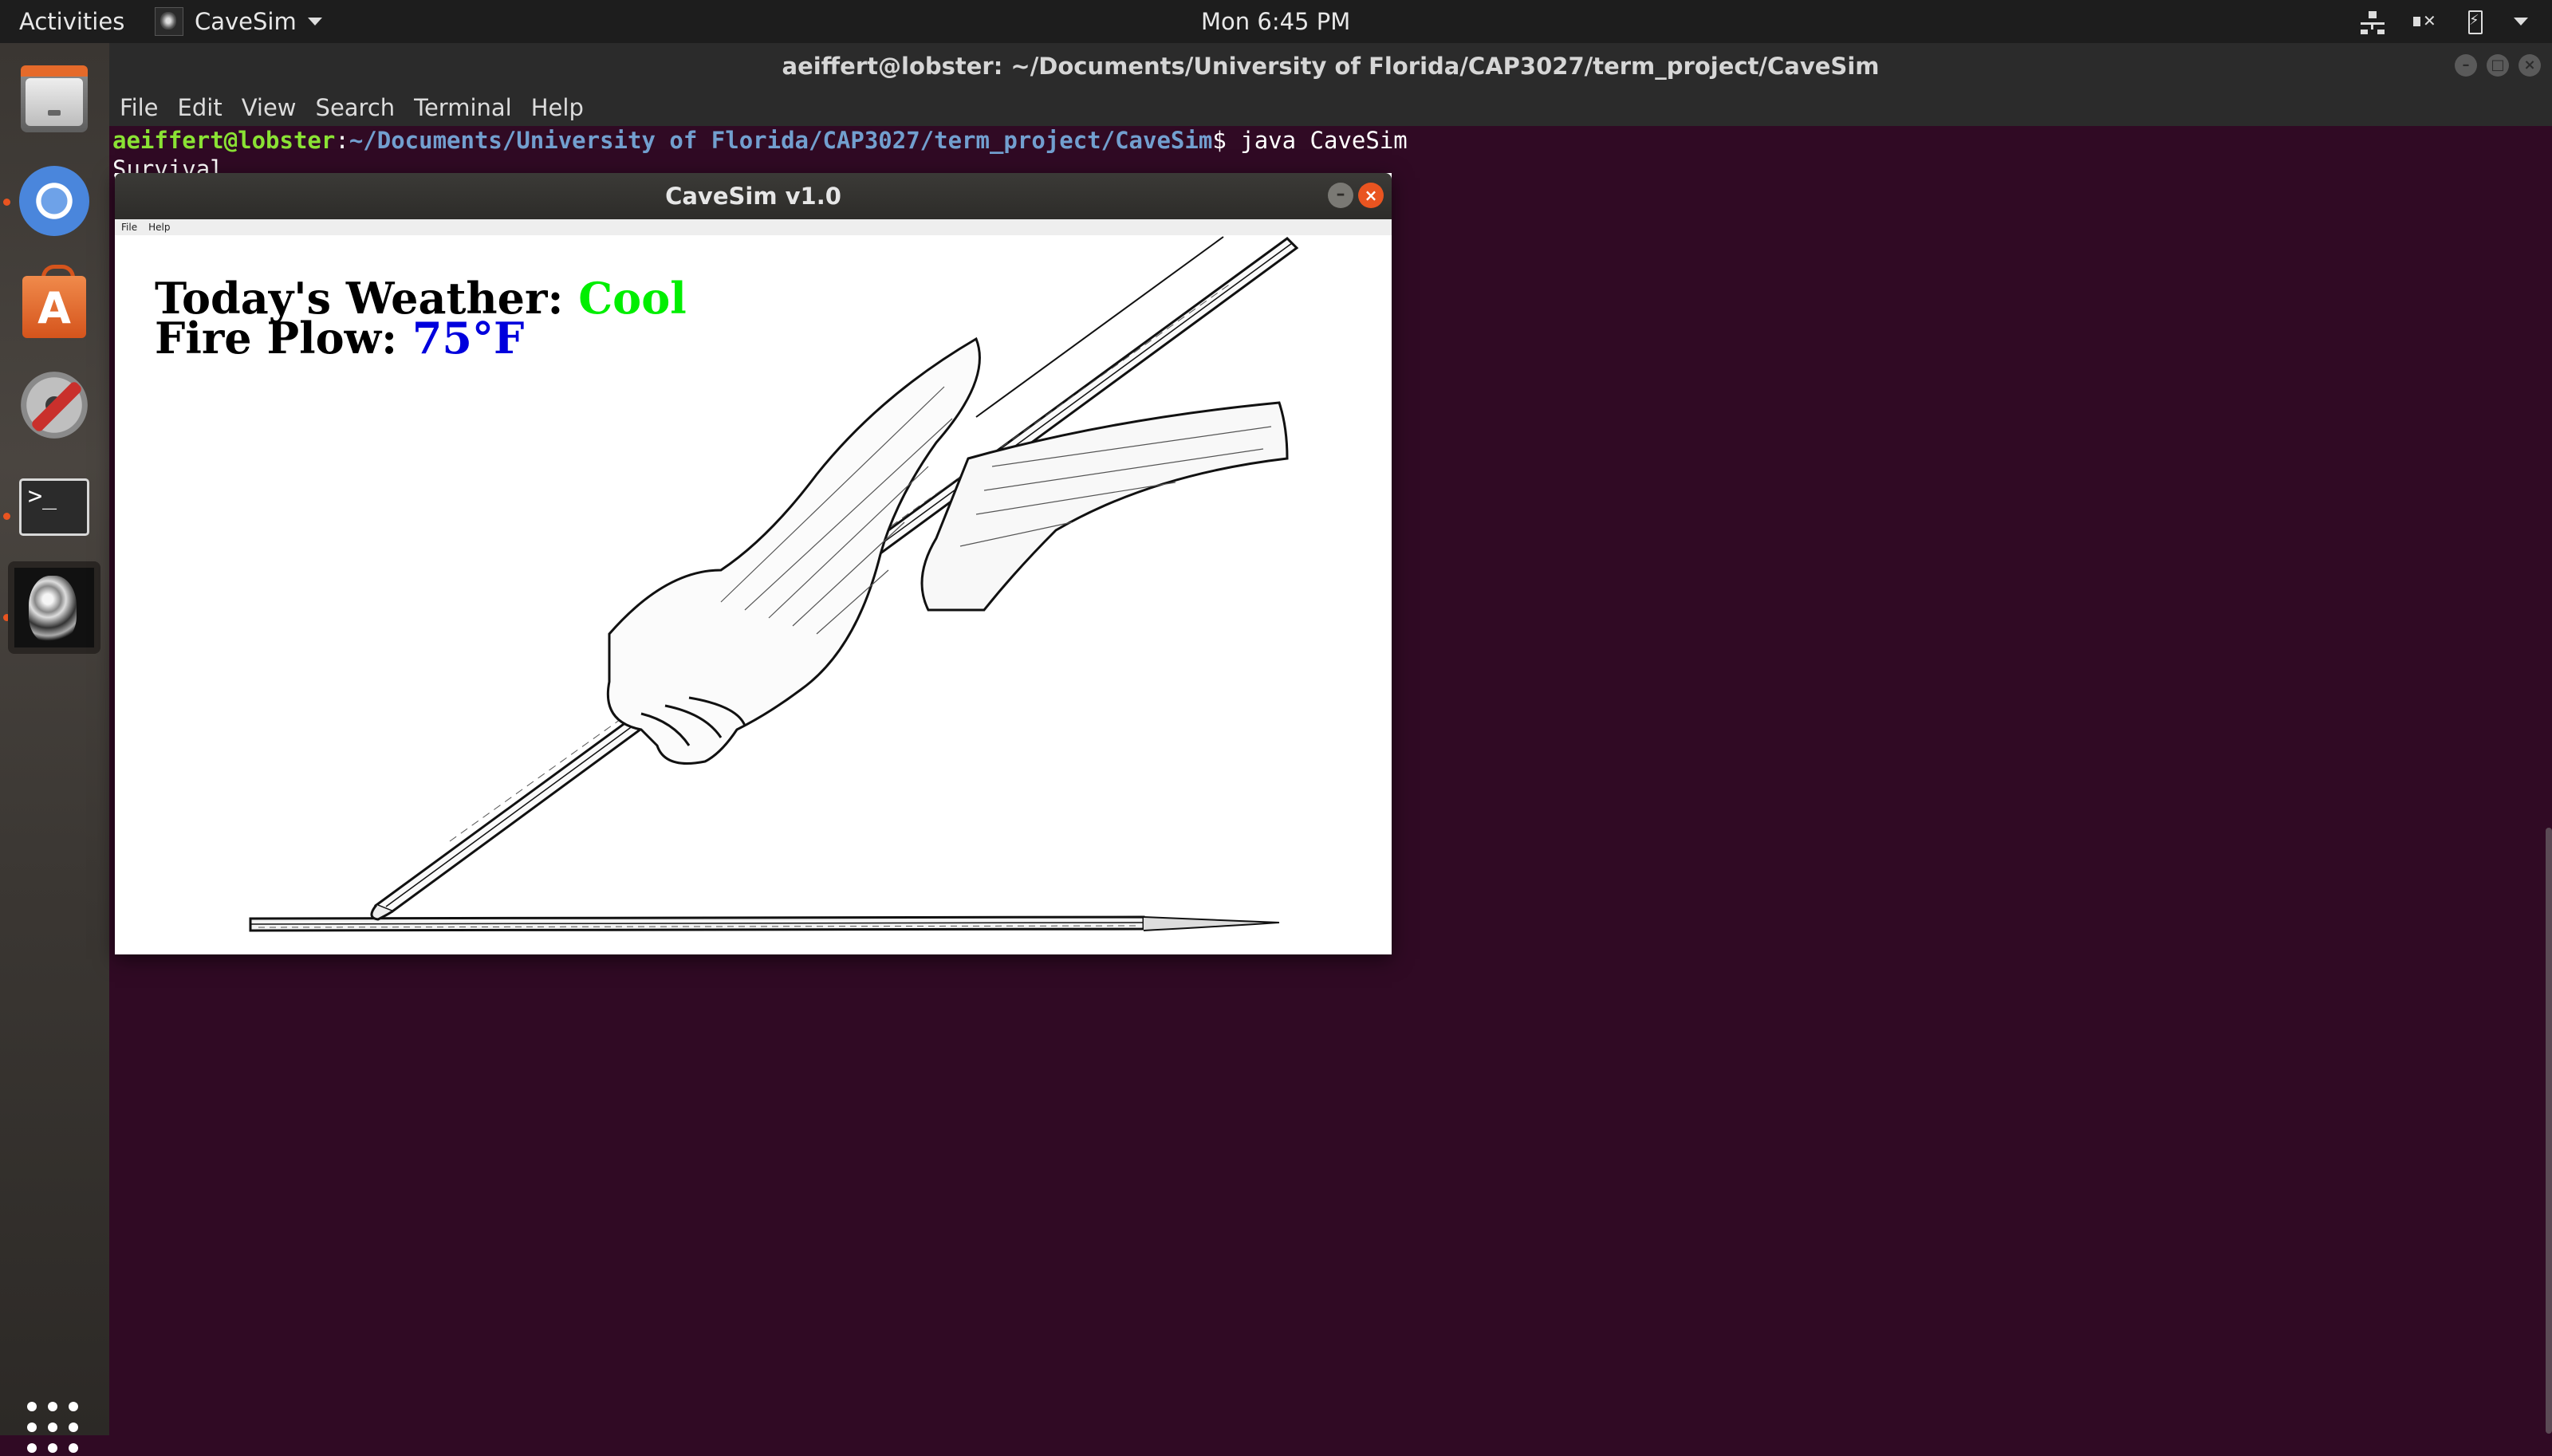 The image size is (2552, 1456). What do you see at coordinates (200, 107) in the screenshot?
I see `menu-edit: Edit` at bounding box center [200, 107].